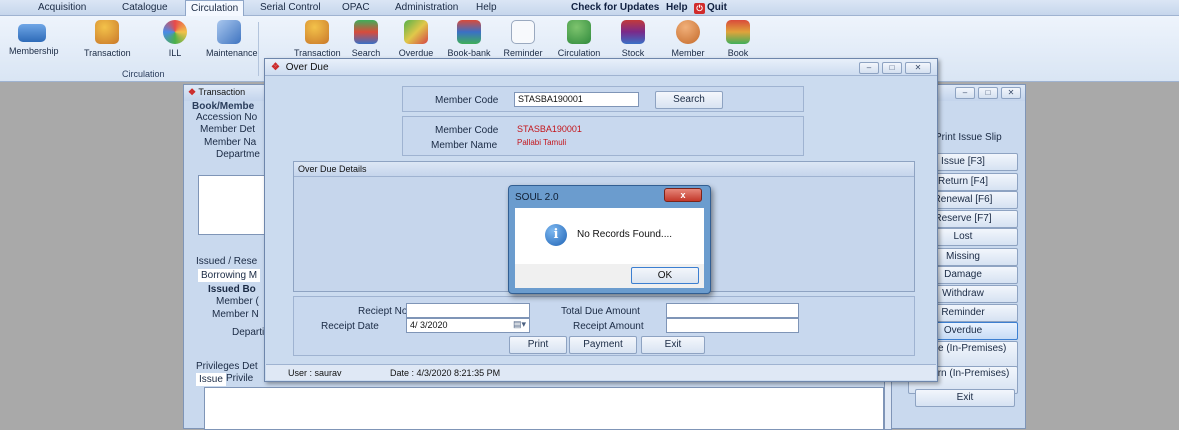  I want to click on field-label: Issued Bo, so click(232, 289).